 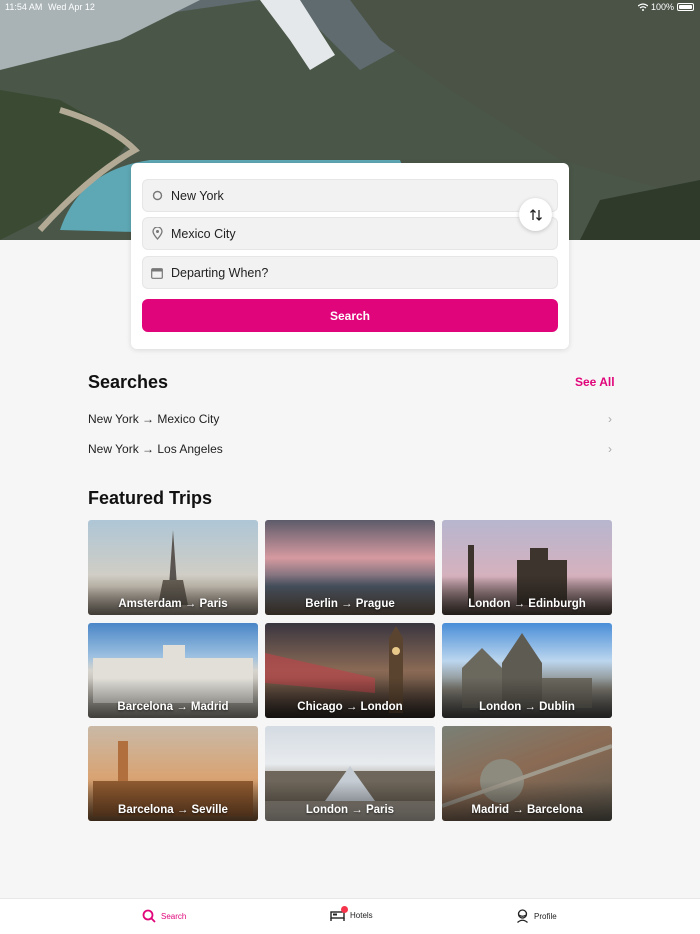 What do you see at coordinates (527, 567) in the screenshot?
I see `trip-card: London → Edinburgh` at bounding box center [527, 567].